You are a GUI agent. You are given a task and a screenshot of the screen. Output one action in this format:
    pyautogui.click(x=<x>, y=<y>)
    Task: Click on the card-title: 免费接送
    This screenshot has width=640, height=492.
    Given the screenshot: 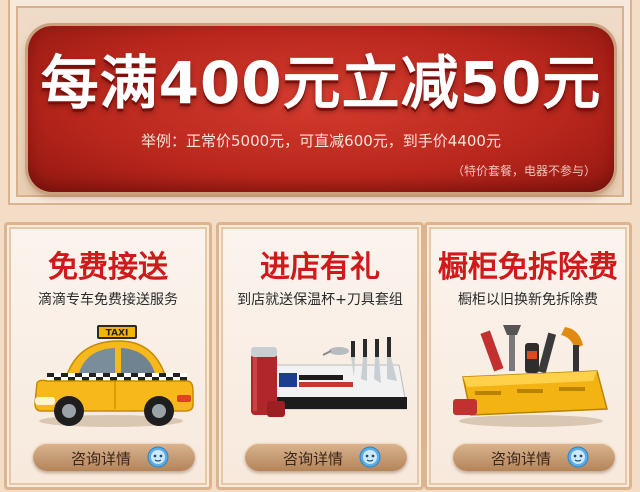 What is the action you would take?
    pyautogui.click(x=108, y=267)
    